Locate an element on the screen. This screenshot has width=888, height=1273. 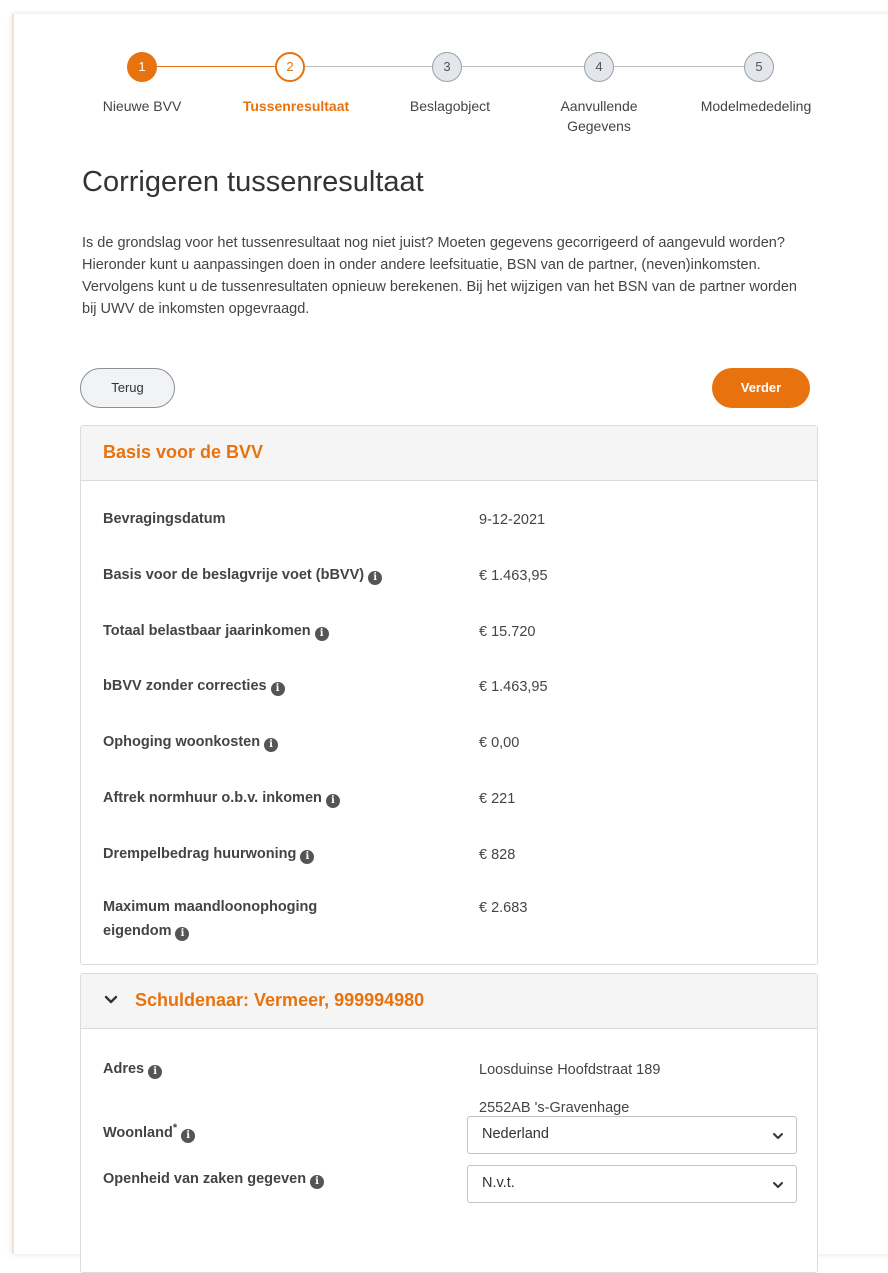
country-label: Woonland*i is located at coordinates (278, 1130).